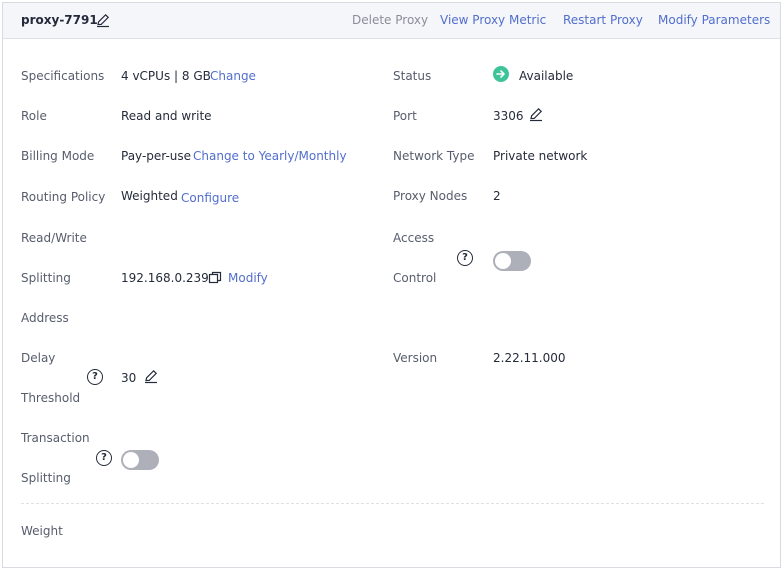 The height and width of the screenshot is (570, 784). I want to click on access-control-label-line1: Access, so click(414, 238).